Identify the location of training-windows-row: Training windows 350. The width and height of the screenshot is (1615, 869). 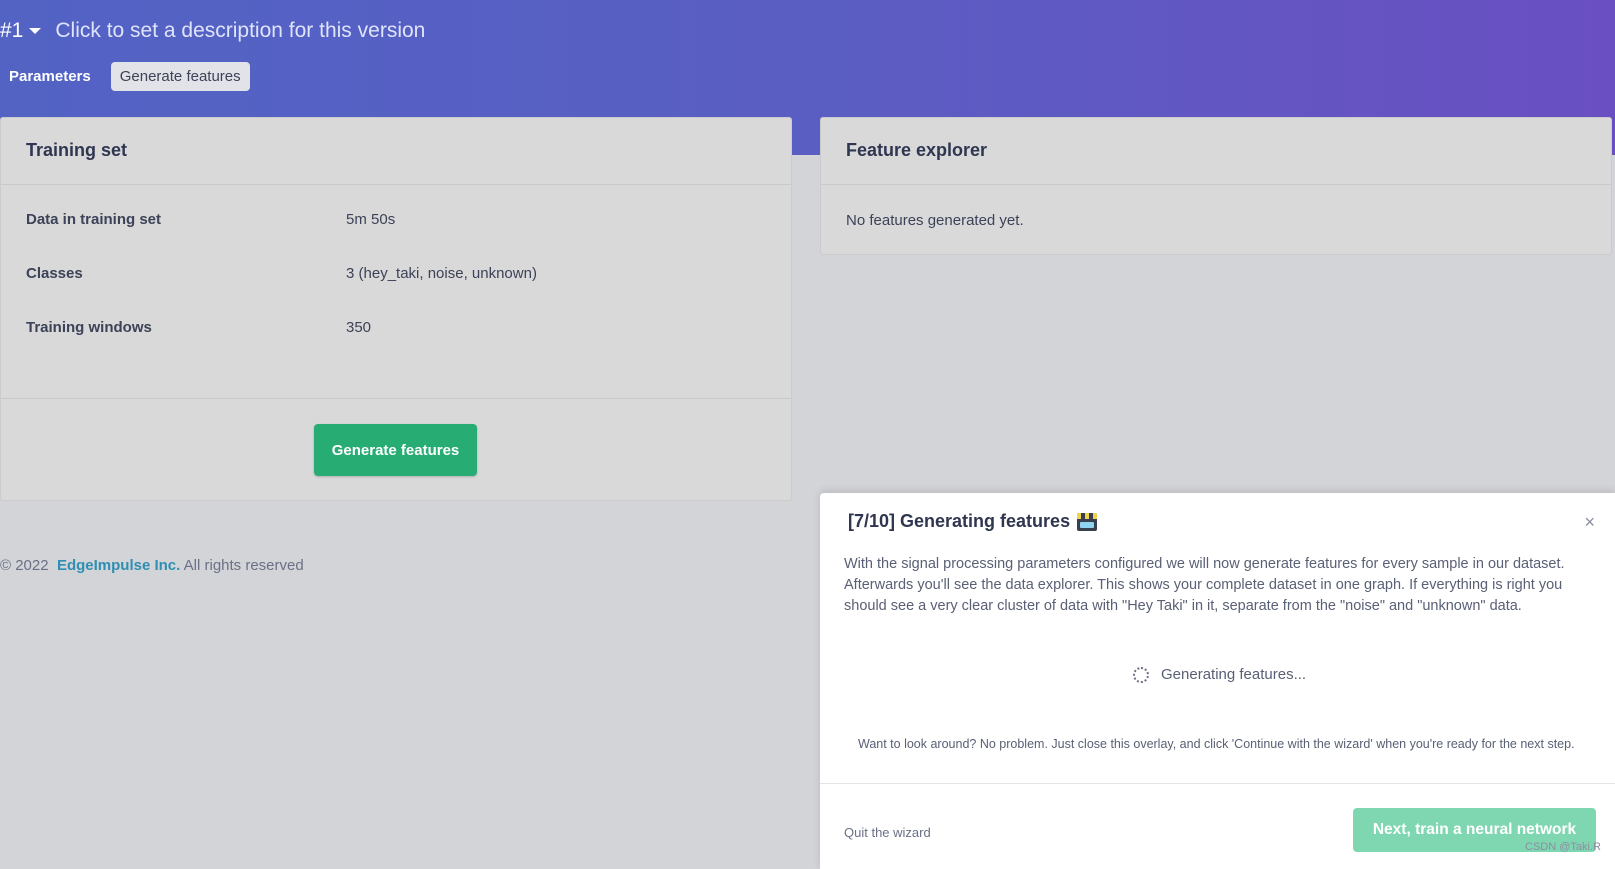
(386, 329).